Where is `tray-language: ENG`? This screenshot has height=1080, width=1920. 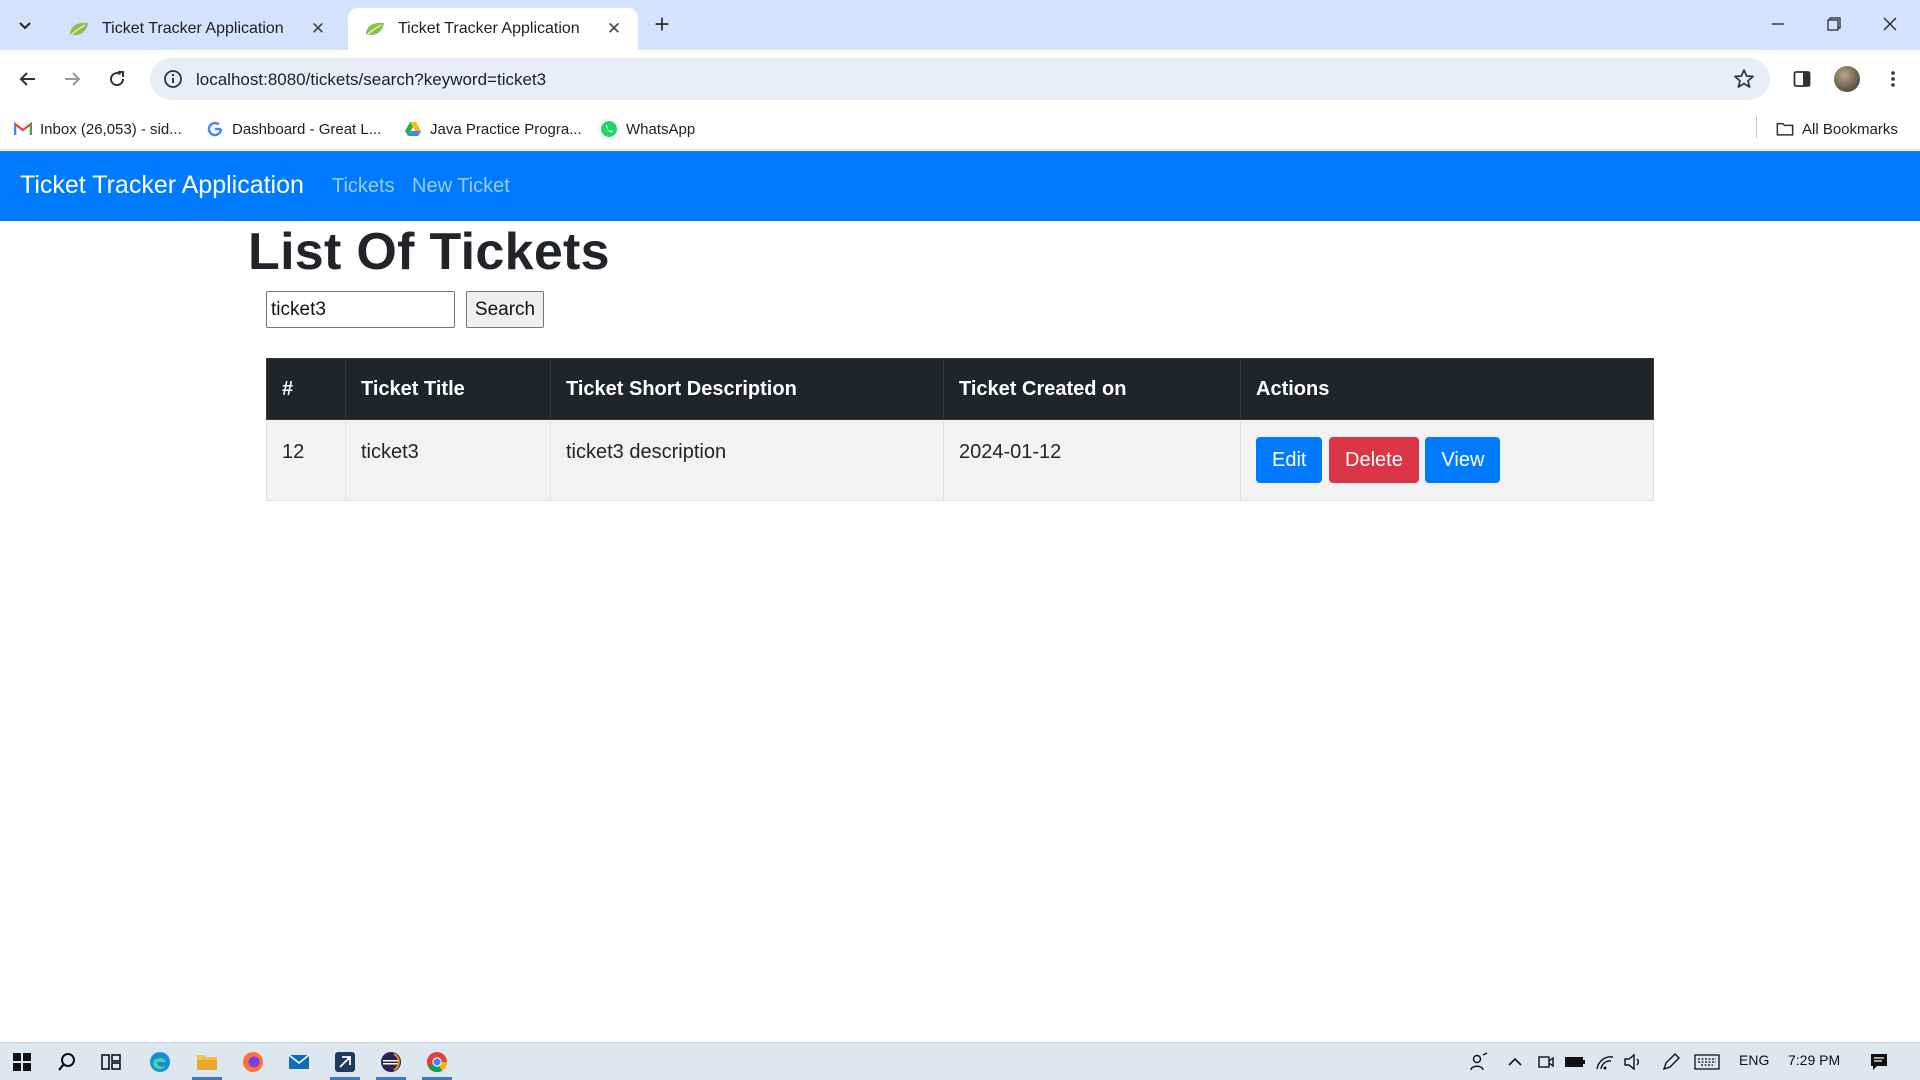 tray-language: ENG is located at coordinates (1754, 1060).